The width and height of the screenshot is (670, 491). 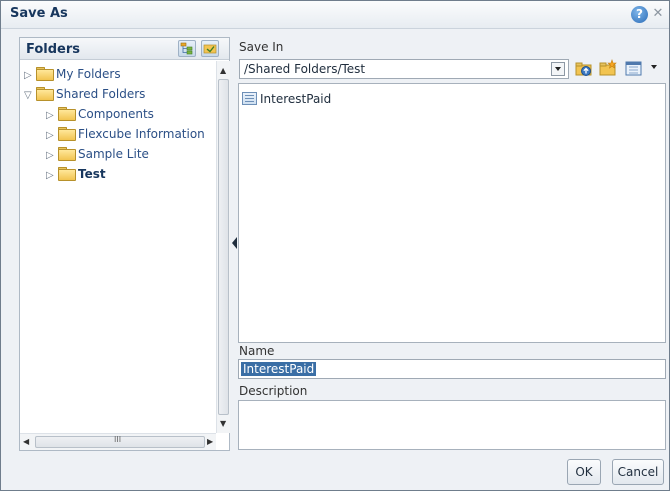 I want to click on save-in-label: Save In, so click(x=261, y=47).